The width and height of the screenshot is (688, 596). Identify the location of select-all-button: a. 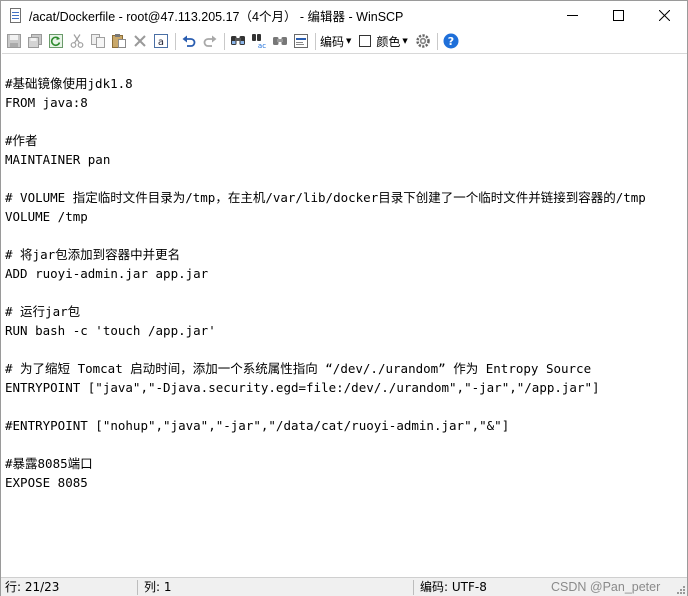
(161, 41).